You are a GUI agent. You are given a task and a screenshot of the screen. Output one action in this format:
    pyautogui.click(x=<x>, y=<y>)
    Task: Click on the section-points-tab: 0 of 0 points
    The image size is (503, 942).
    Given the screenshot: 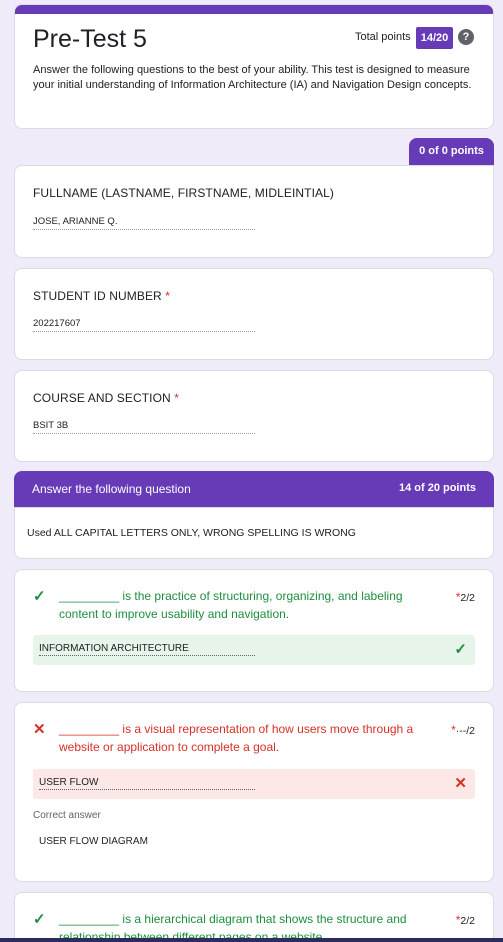 What is the action you would take?
    pyautogui.click(x=451, y=151)
    